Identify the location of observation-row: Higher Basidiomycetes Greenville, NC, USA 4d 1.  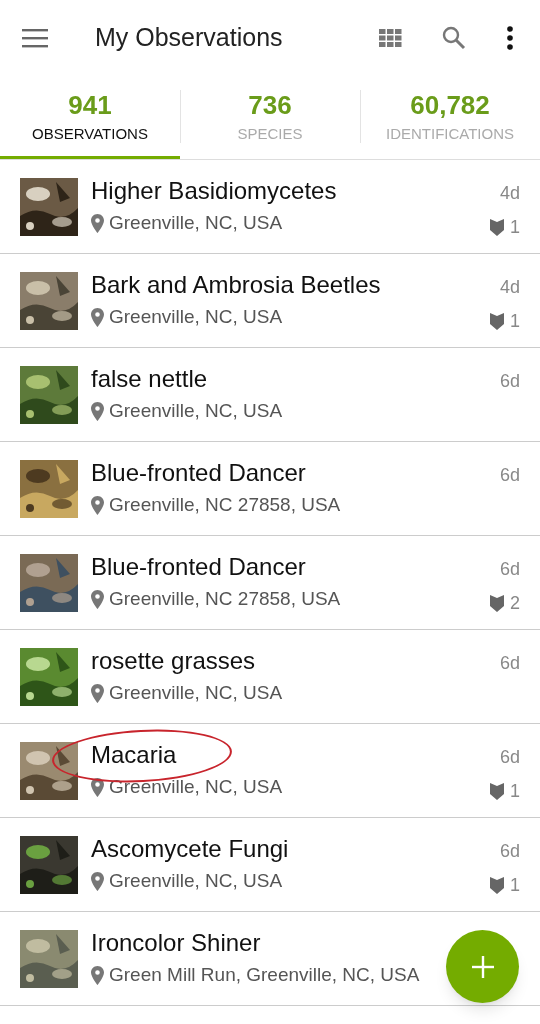
(270, 207).